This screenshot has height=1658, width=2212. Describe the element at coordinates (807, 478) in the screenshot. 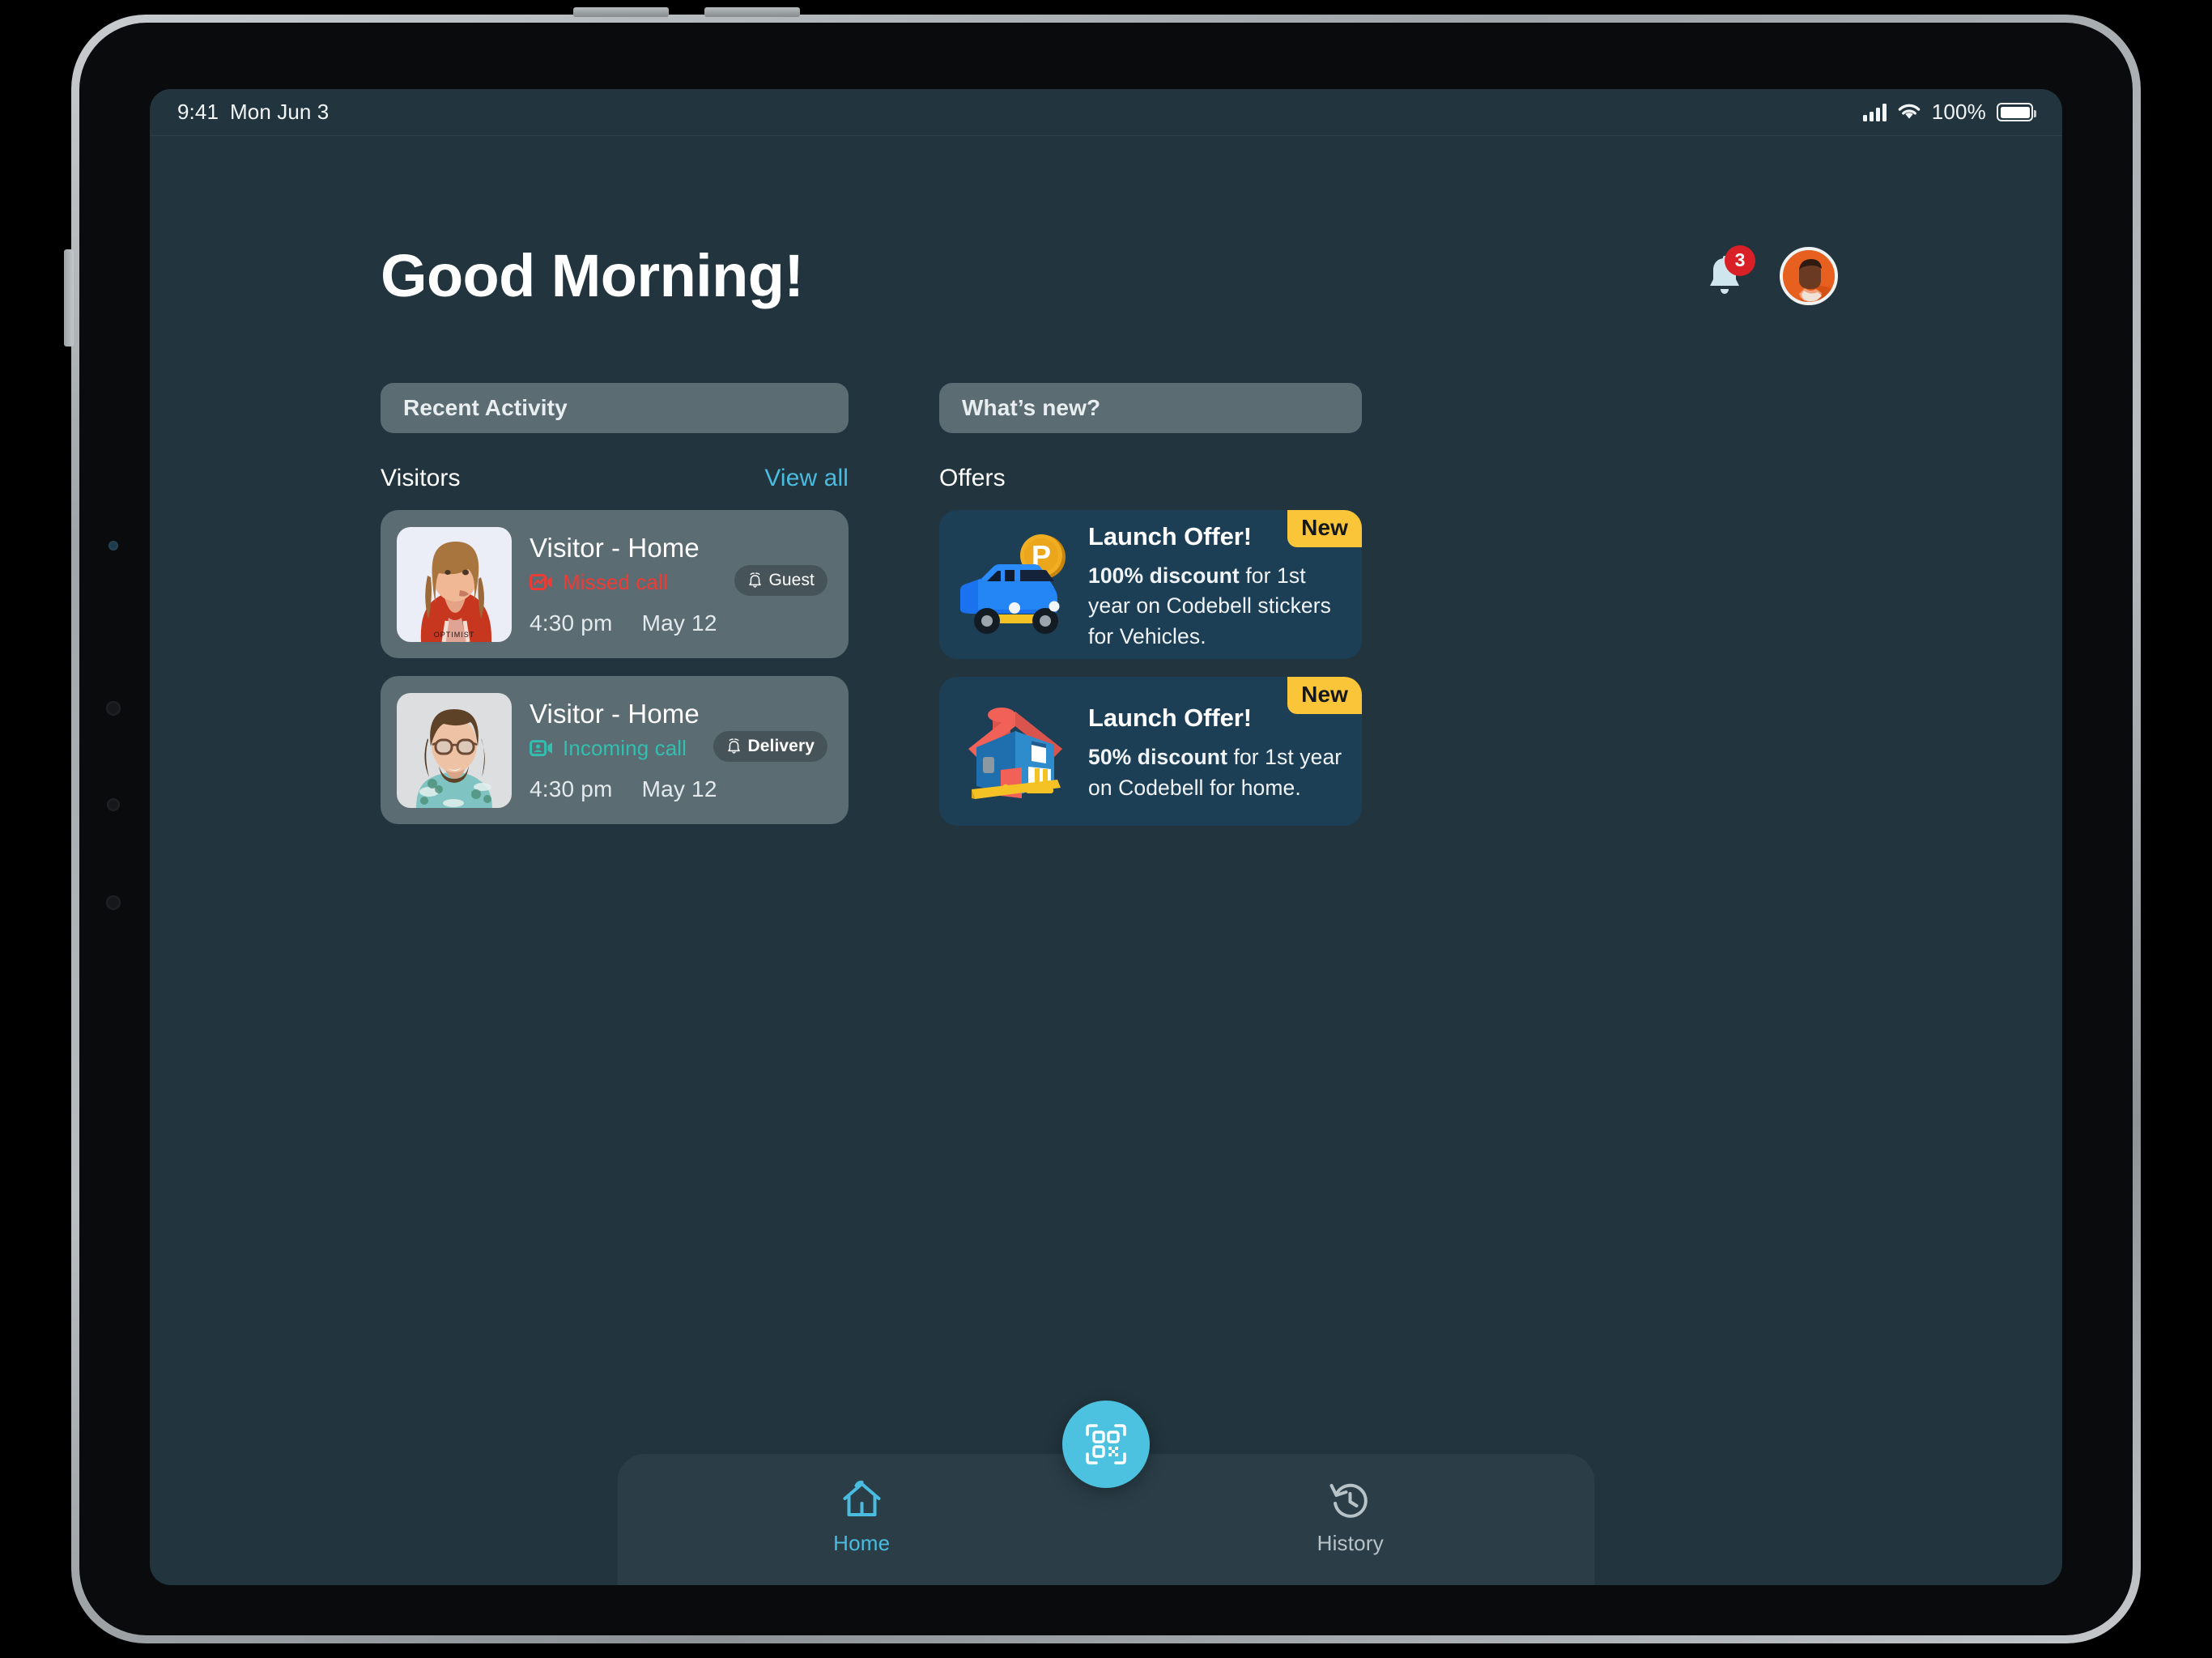

I see `view-all-link: View all` at that location.